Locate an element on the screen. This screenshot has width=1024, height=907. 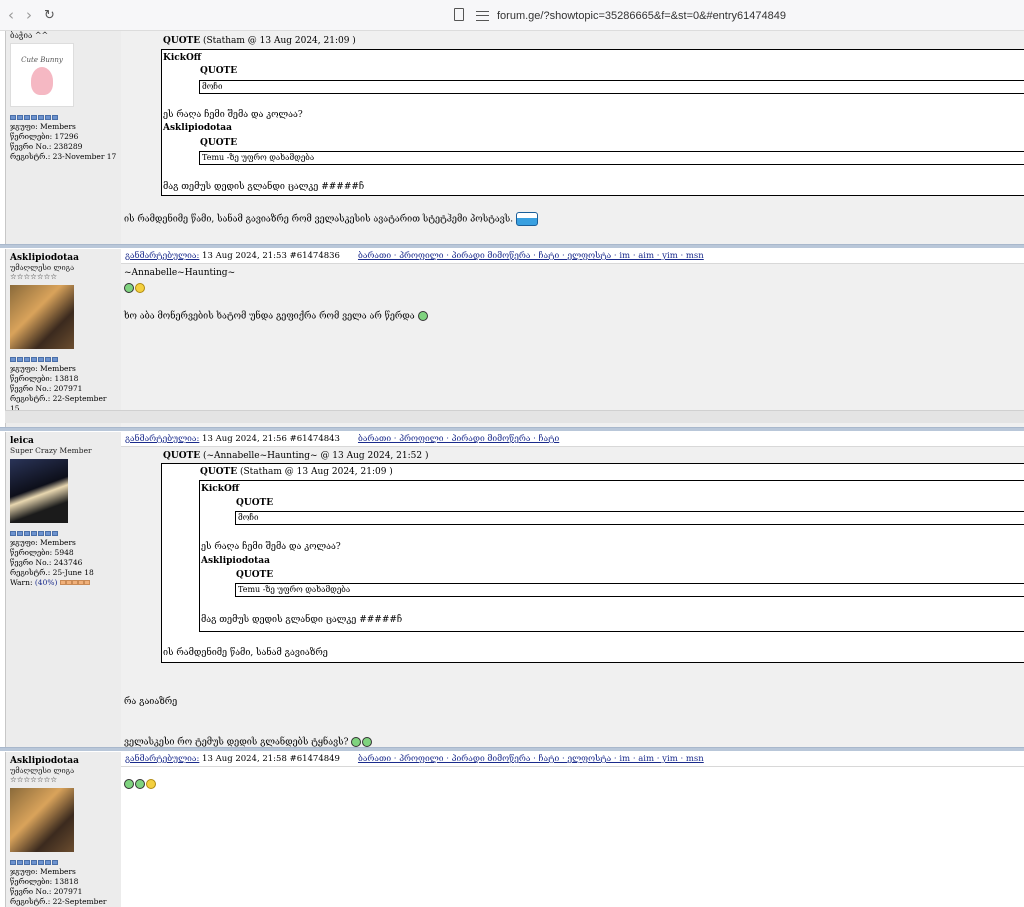
post-count: წერილები: 5948 is located at coordinates (42, 552).